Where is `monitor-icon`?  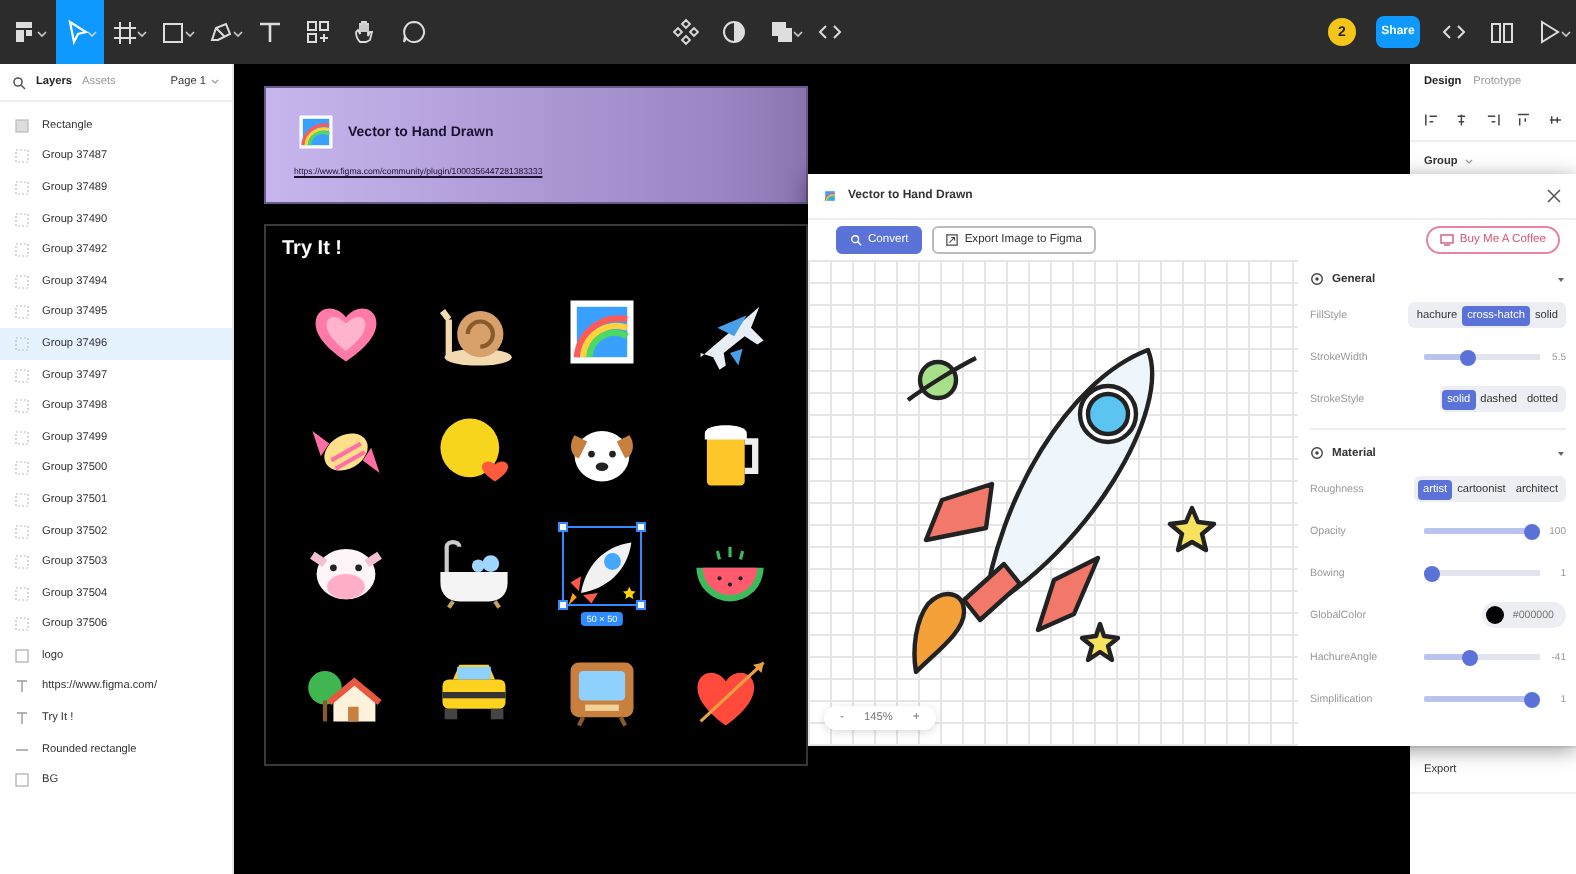
monitor-icon is located at coordinates (1446, 240).